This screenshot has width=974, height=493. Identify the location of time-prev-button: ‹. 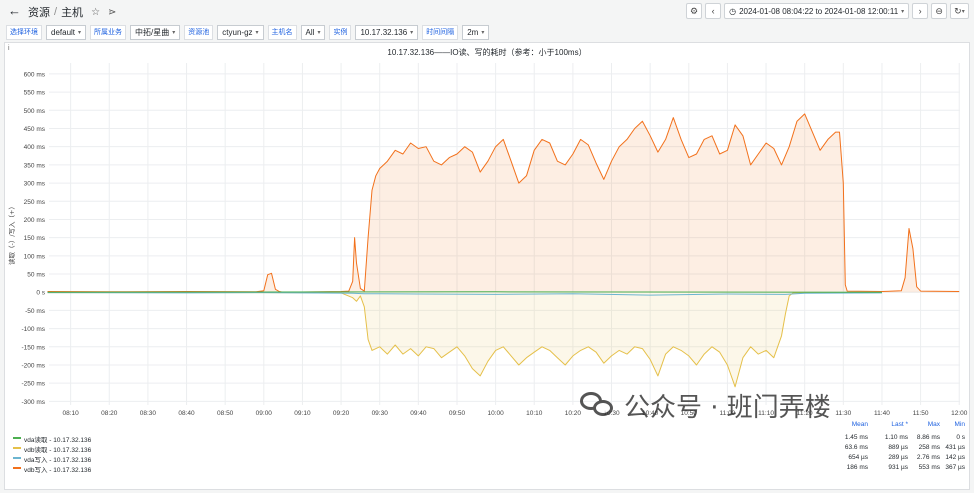
(713, 11).